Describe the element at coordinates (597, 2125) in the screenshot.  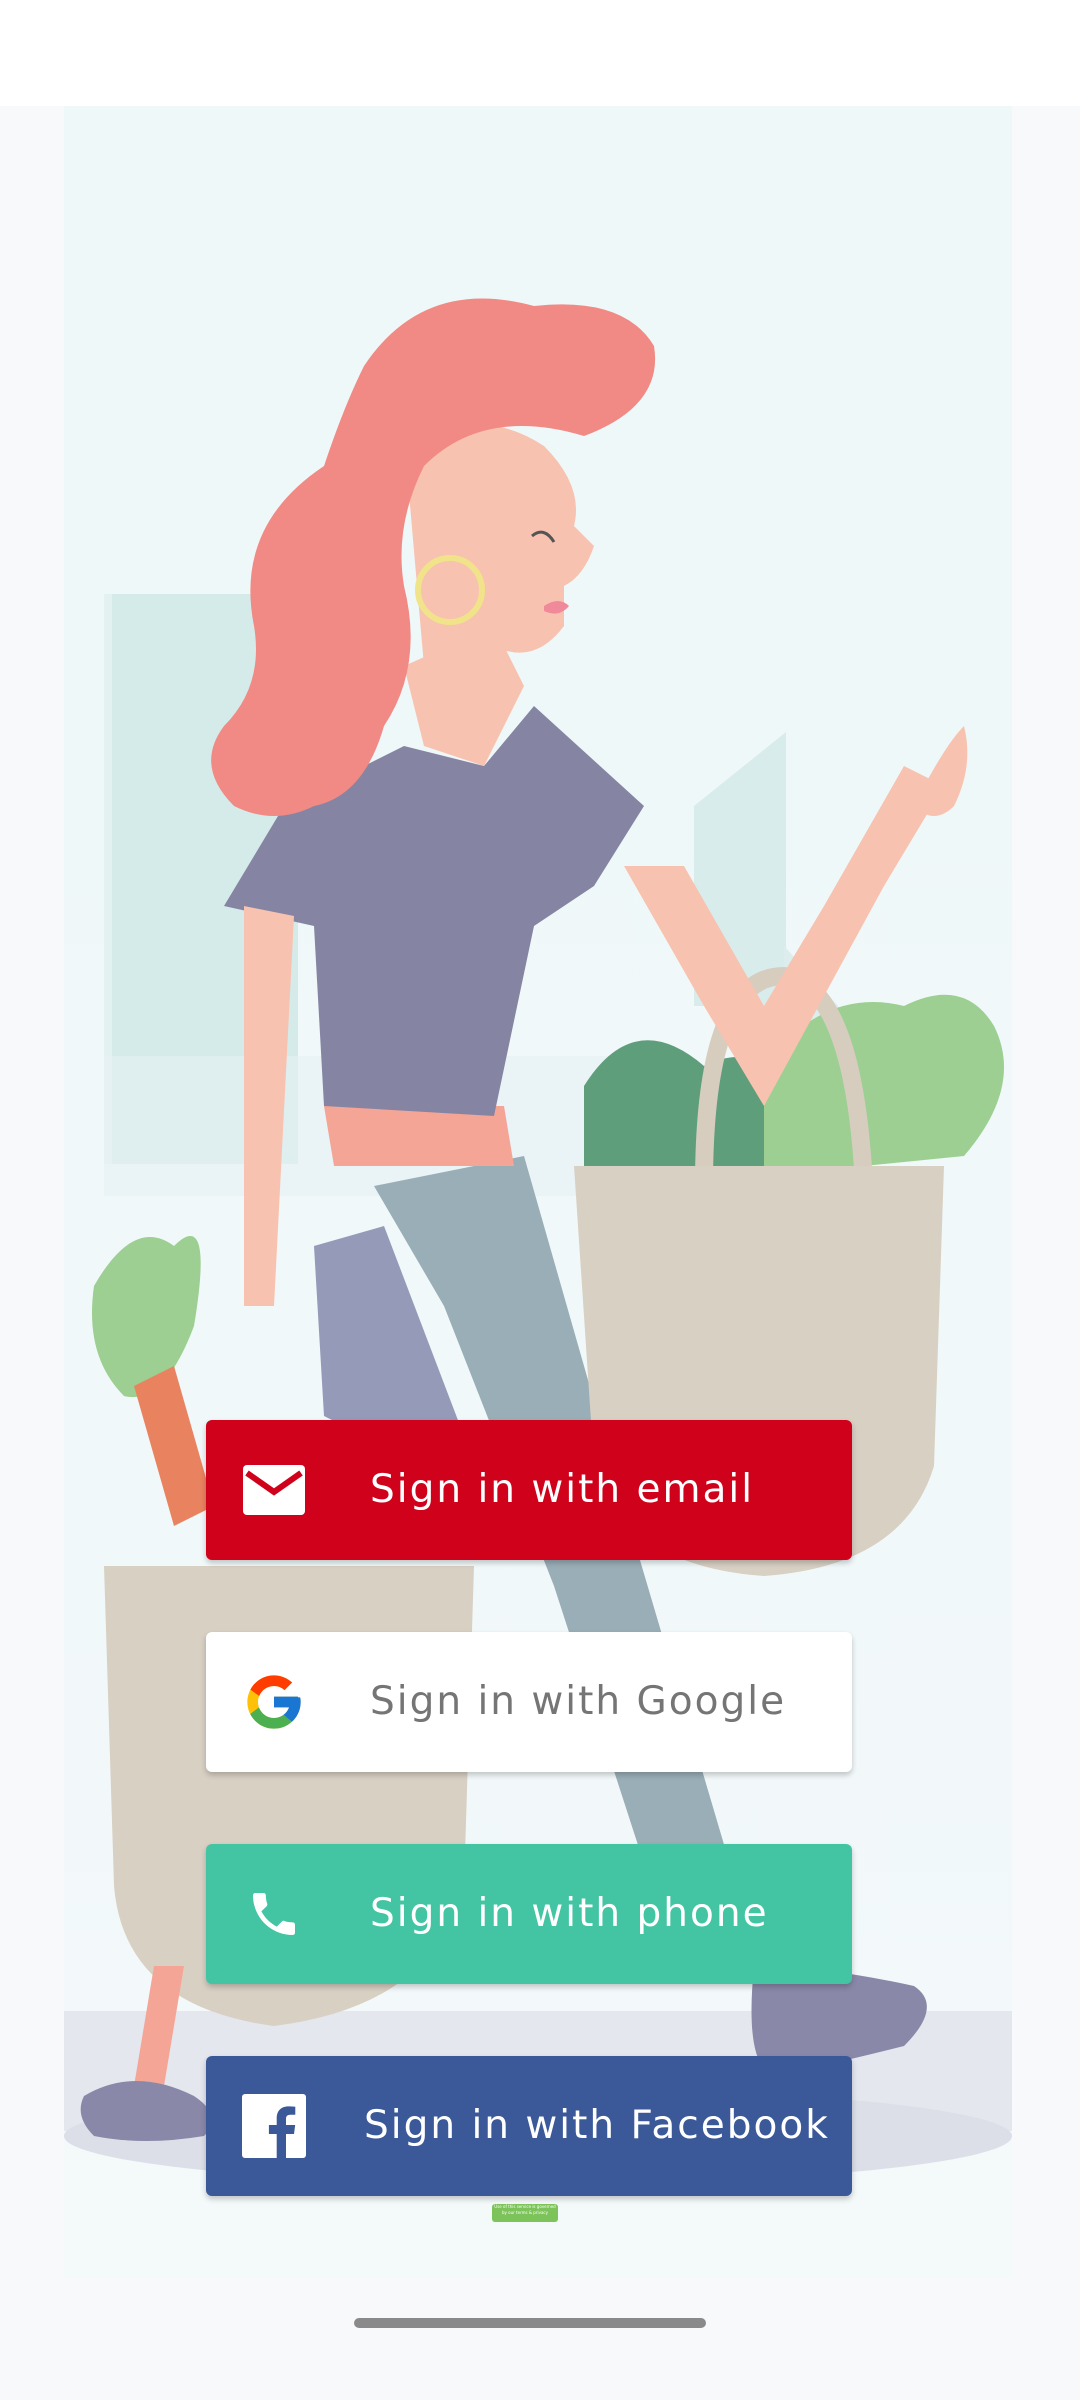
I see `sign-in-facebook-label: Sign in with Facebook` at that location.